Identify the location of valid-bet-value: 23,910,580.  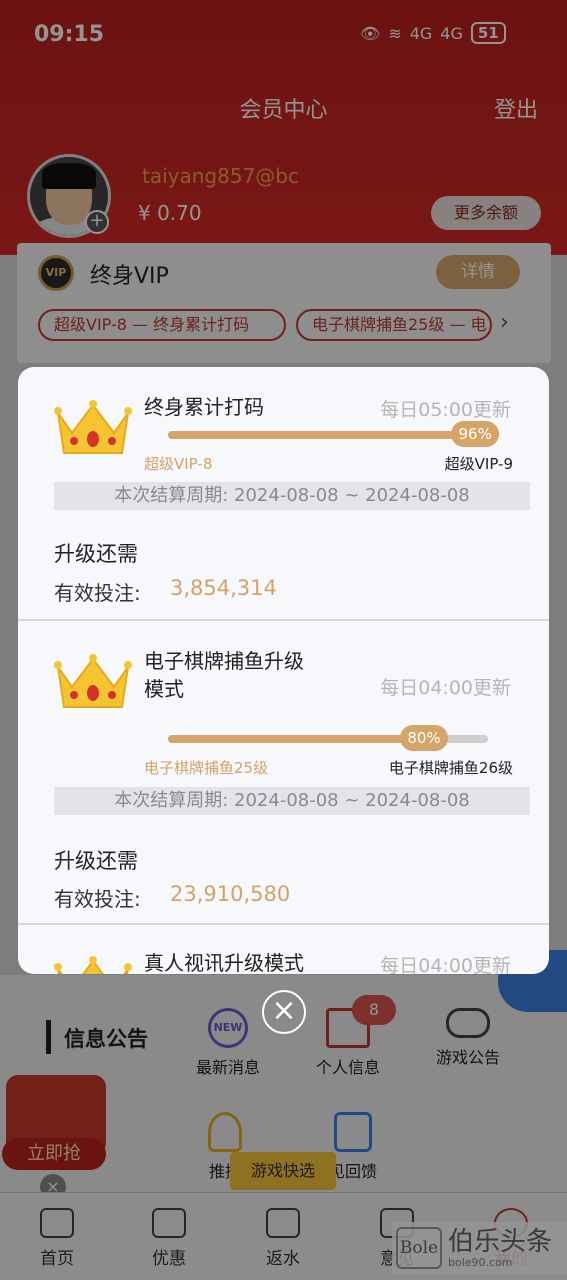
(230, 894).